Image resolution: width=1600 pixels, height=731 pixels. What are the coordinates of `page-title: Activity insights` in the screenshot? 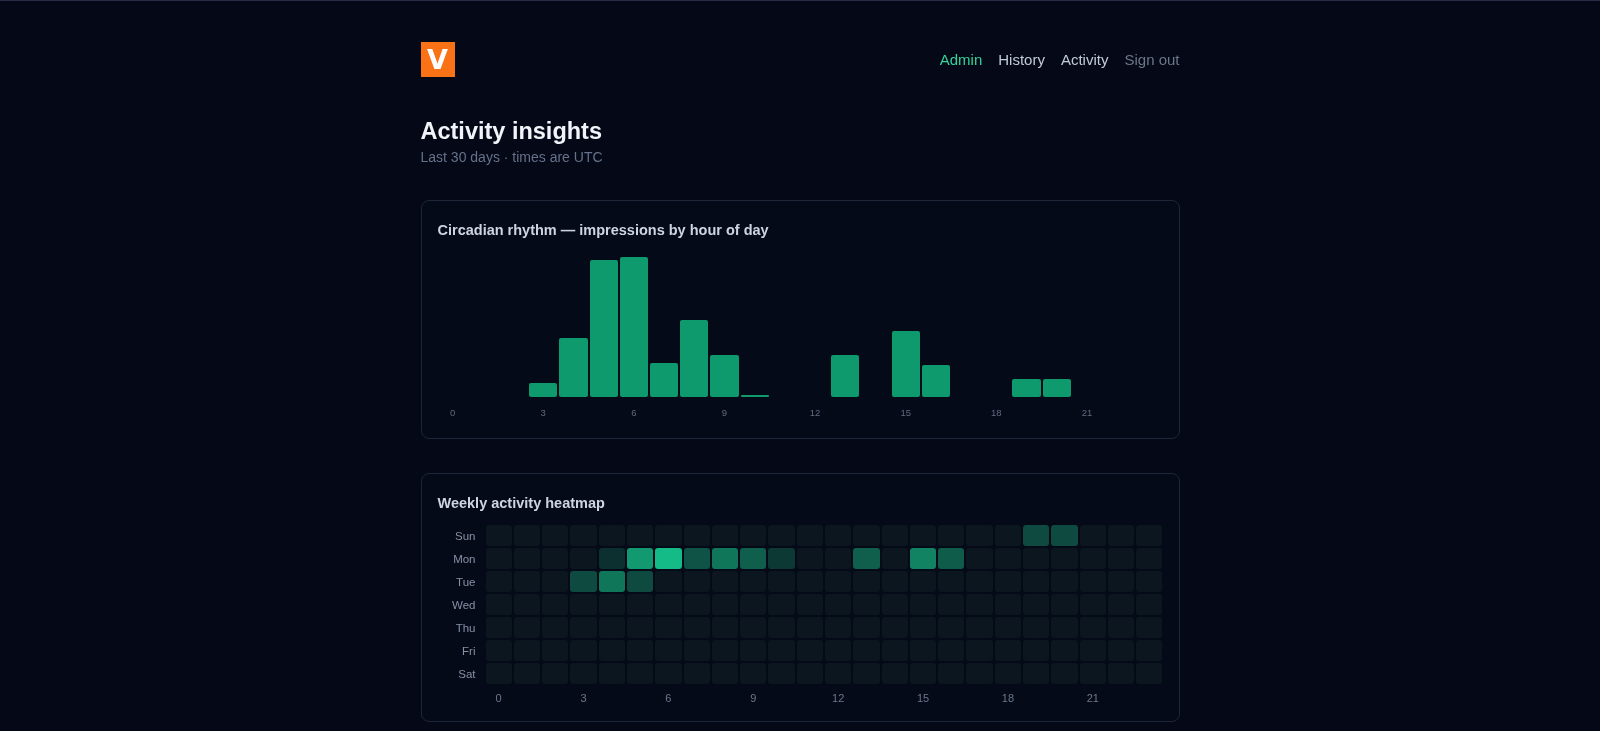 It's located at (511, 131).